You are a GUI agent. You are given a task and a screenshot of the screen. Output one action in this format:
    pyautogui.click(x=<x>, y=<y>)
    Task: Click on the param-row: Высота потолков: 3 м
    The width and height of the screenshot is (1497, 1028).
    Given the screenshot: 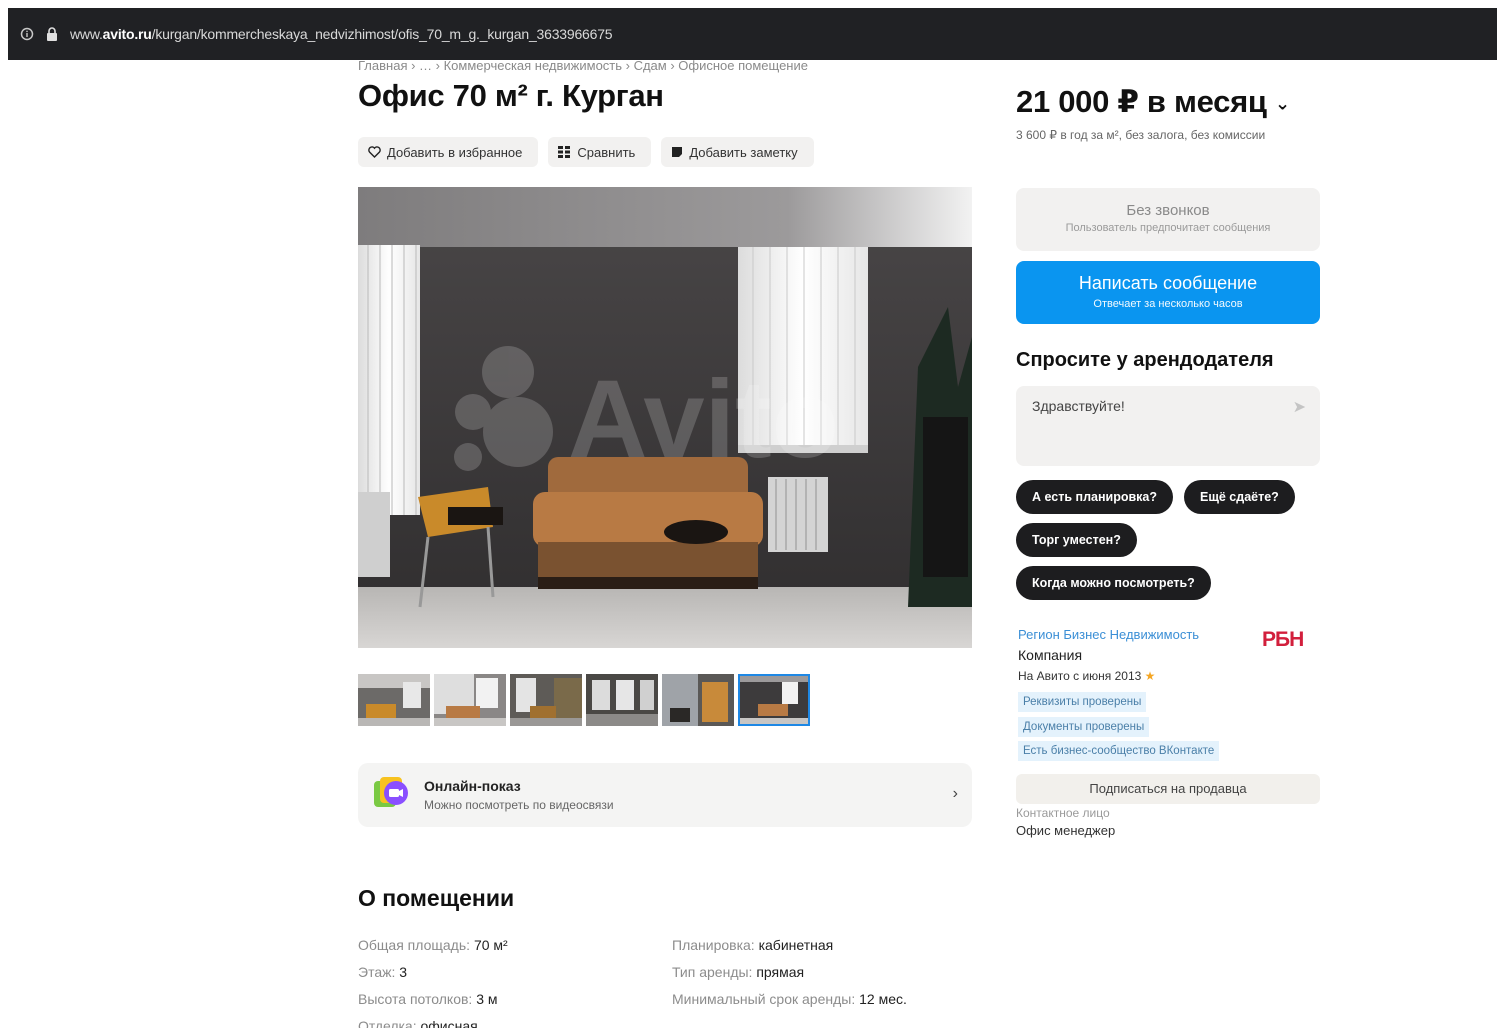 What is the action you would take?
    pyautogui.click(x=433, y=999)
    